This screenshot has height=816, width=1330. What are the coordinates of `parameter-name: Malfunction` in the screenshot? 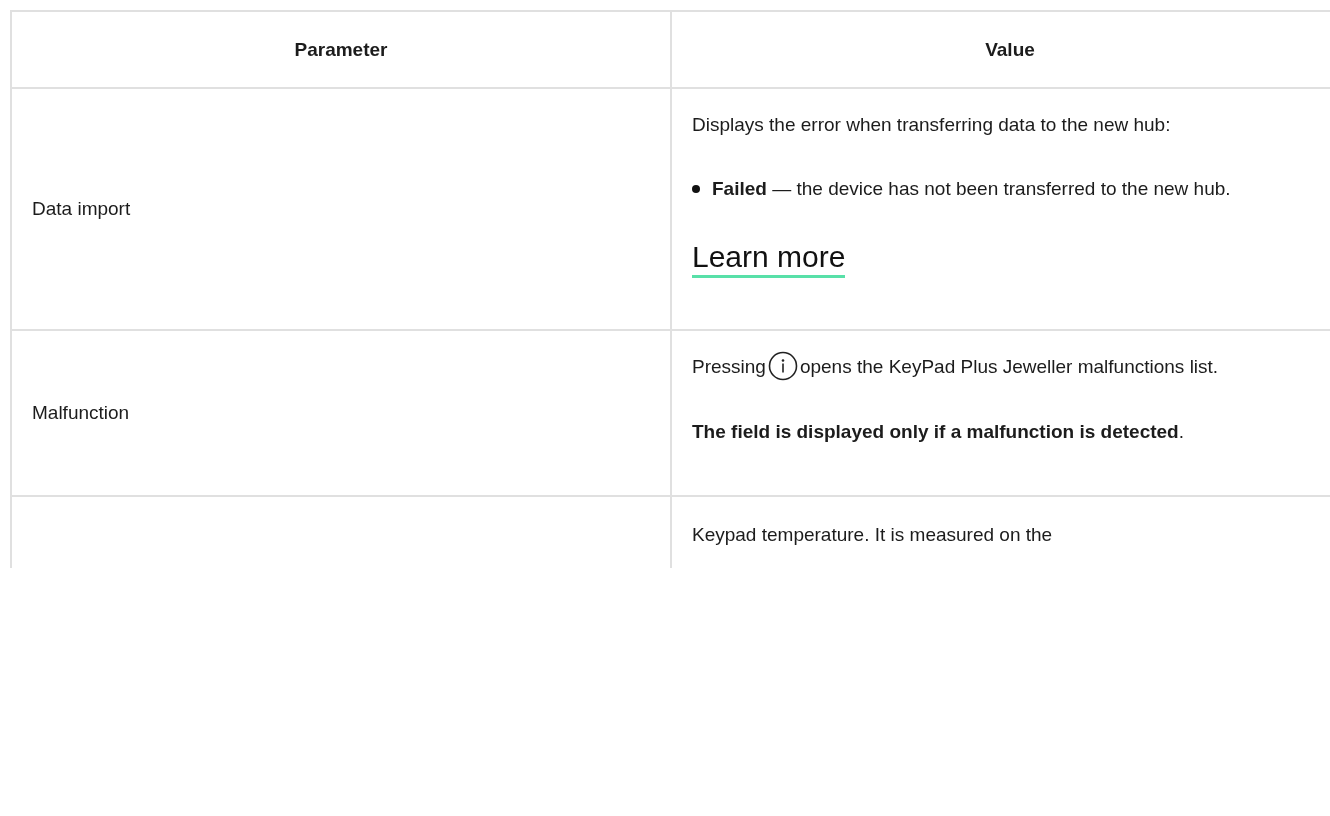 It's located at (81, 412).